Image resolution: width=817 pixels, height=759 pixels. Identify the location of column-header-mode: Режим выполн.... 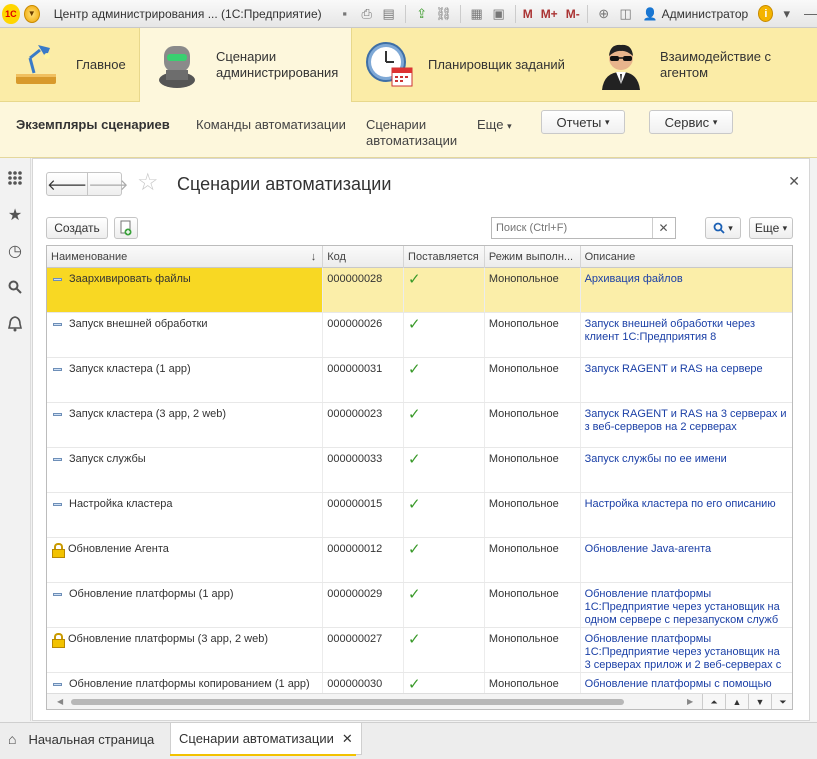
(533, 257).